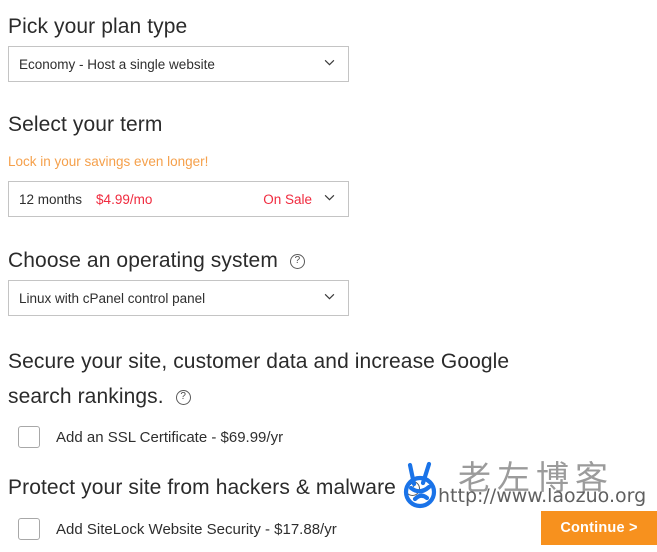 The image size is (657, 552). I want to click on ssl-certificate-checkbox-row: Add an SSL Certificate - $69.99/yr, so click(150, 437).